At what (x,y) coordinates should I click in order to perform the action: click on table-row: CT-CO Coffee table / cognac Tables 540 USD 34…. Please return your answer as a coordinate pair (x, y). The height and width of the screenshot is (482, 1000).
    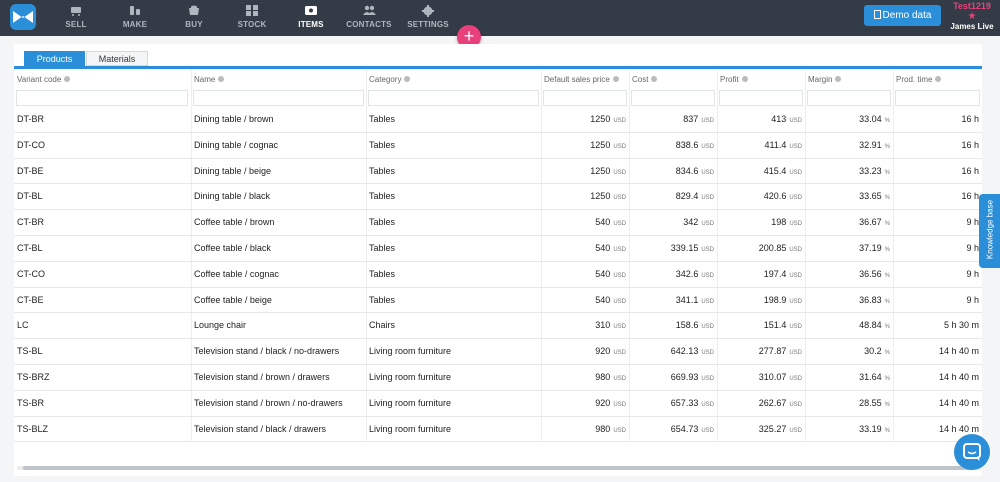
    Looking at the image, I should click on (498, 275).